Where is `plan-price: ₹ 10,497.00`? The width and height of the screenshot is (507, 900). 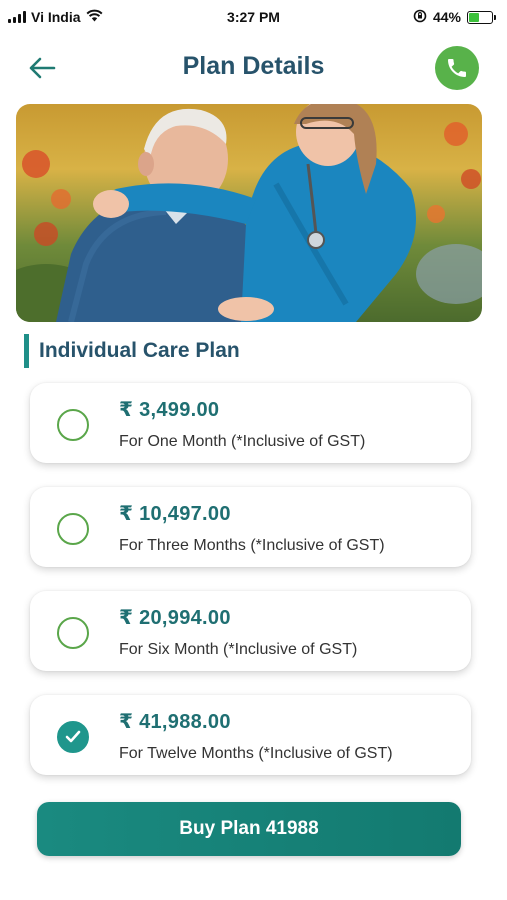 plan-price: ₹ 10,497.00 is located at coordinates (175, 514).